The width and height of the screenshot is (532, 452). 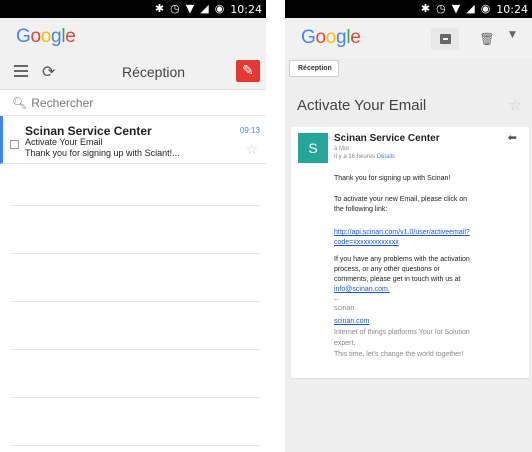 What do you see at coordinates (387, 269) in the screenshot?
I see `body-line: process, or any other questions or` at bounding box center [387, 269].